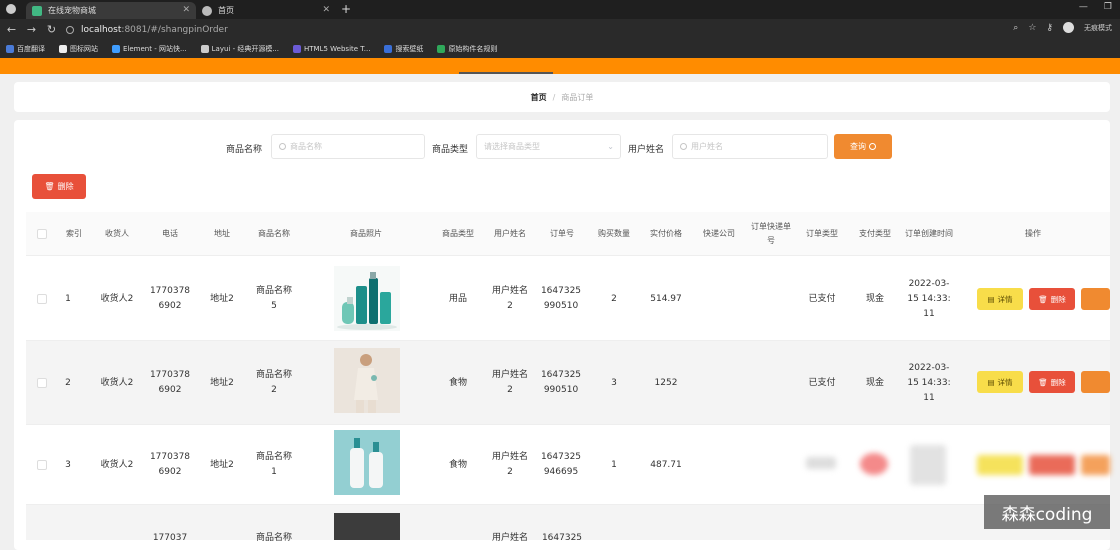 Image resolution: width=1120 pixels, height=550 pixels. I want to click on bookmark-item: 原始构件名规则, so click(467, 49).